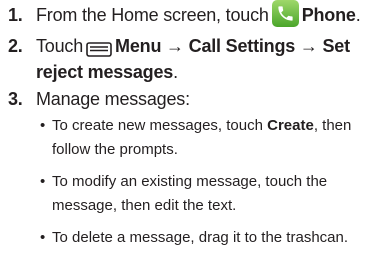 The height and width of the screenshot is (272, 371). Describe the element at coordinates (15, 99) in the screenshot. I see `step-number: 3.` at that location.